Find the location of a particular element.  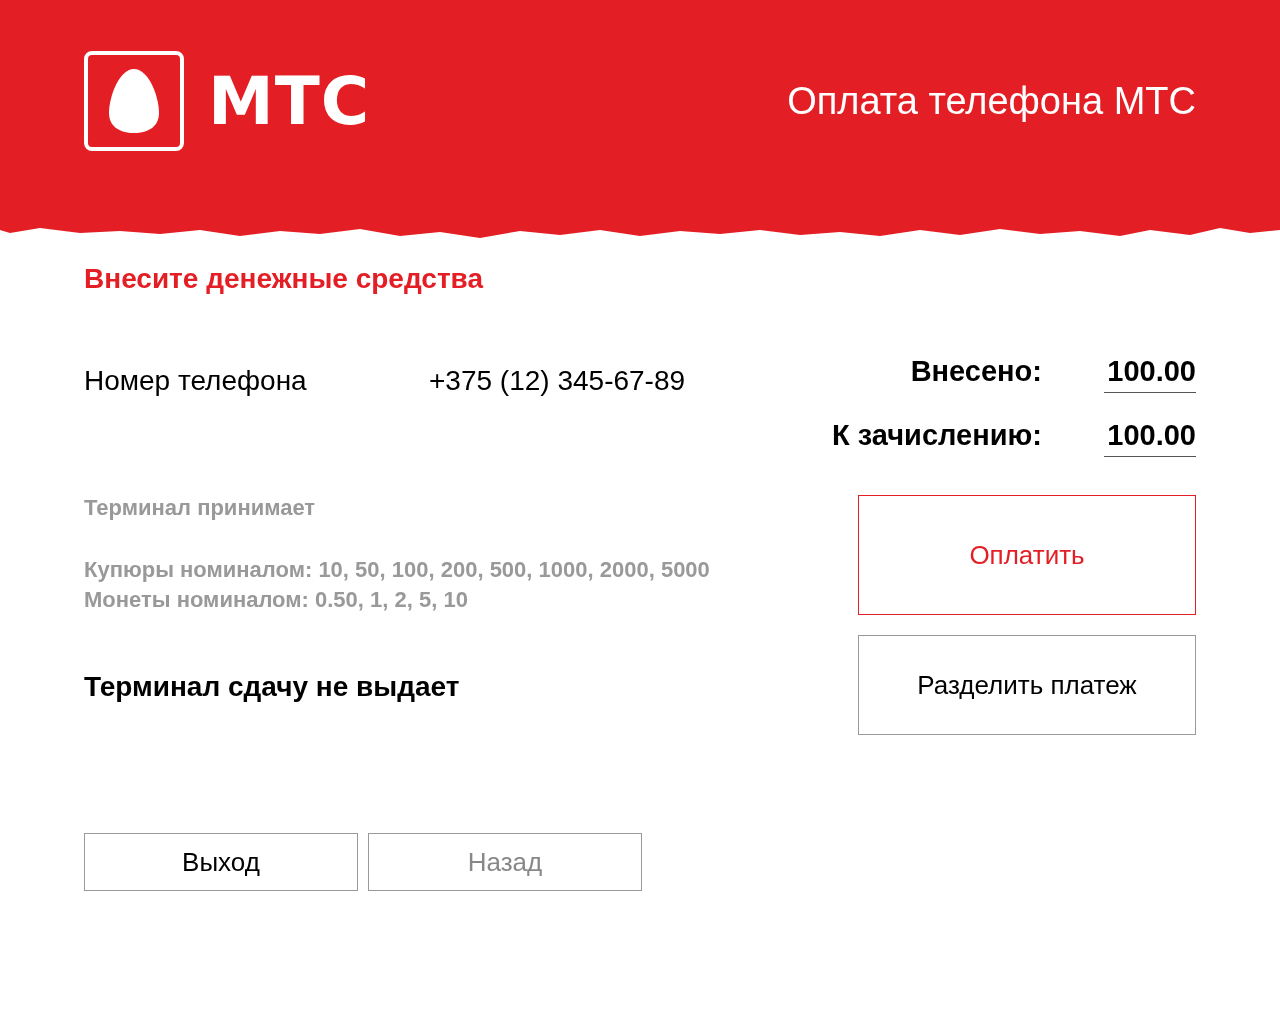

phone-label: Номер телефона is located at coordinates (196, 381).